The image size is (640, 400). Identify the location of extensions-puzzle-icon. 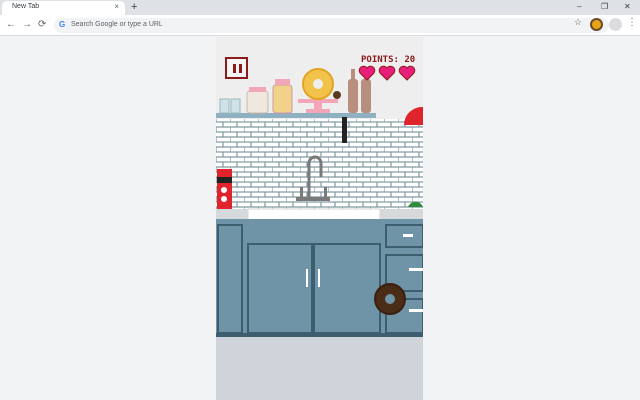
(615, 24).